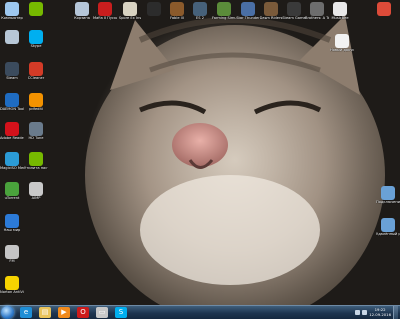 The width and height of the screenshot is (400, 319). Describe the element at coordinates (36, 198) in the screenshot. I see `desktop-icon-label: AIMP` at that location.